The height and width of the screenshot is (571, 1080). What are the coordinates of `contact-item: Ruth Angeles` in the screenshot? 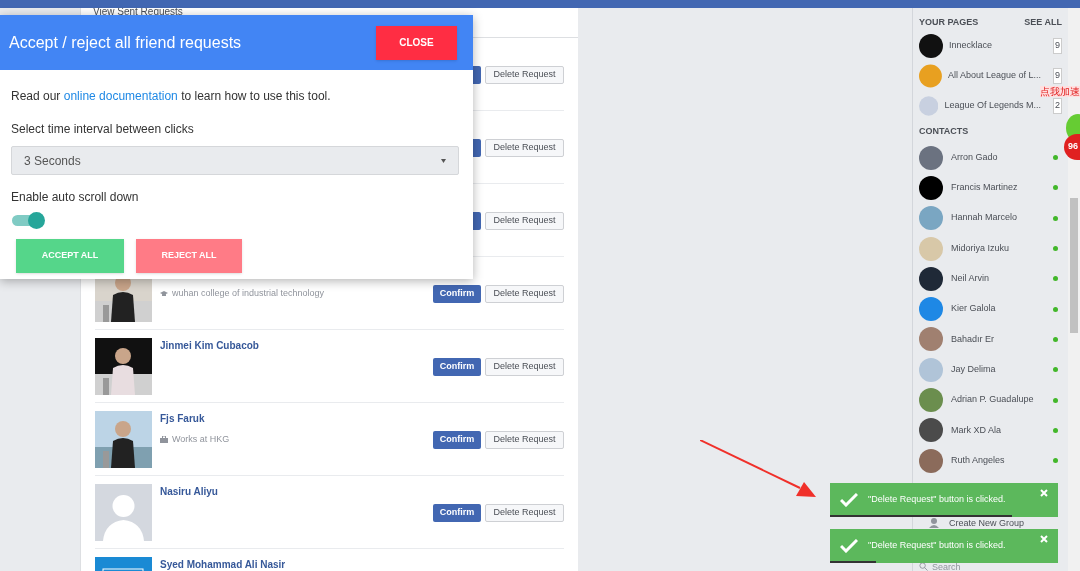 It's located at (990, 460).